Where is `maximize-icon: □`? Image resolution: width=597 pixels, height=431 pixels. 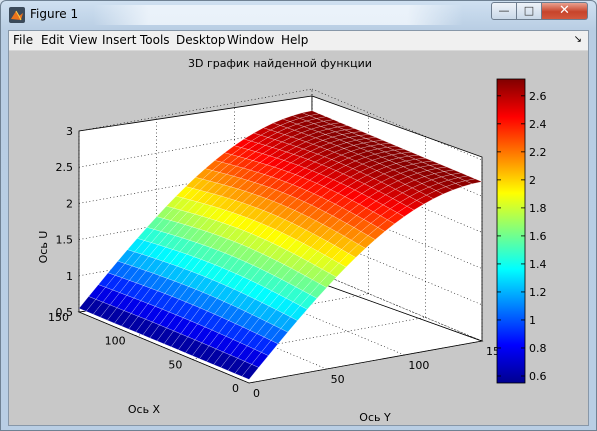 maximize-icon: □ is located at coordinates (529, 10).